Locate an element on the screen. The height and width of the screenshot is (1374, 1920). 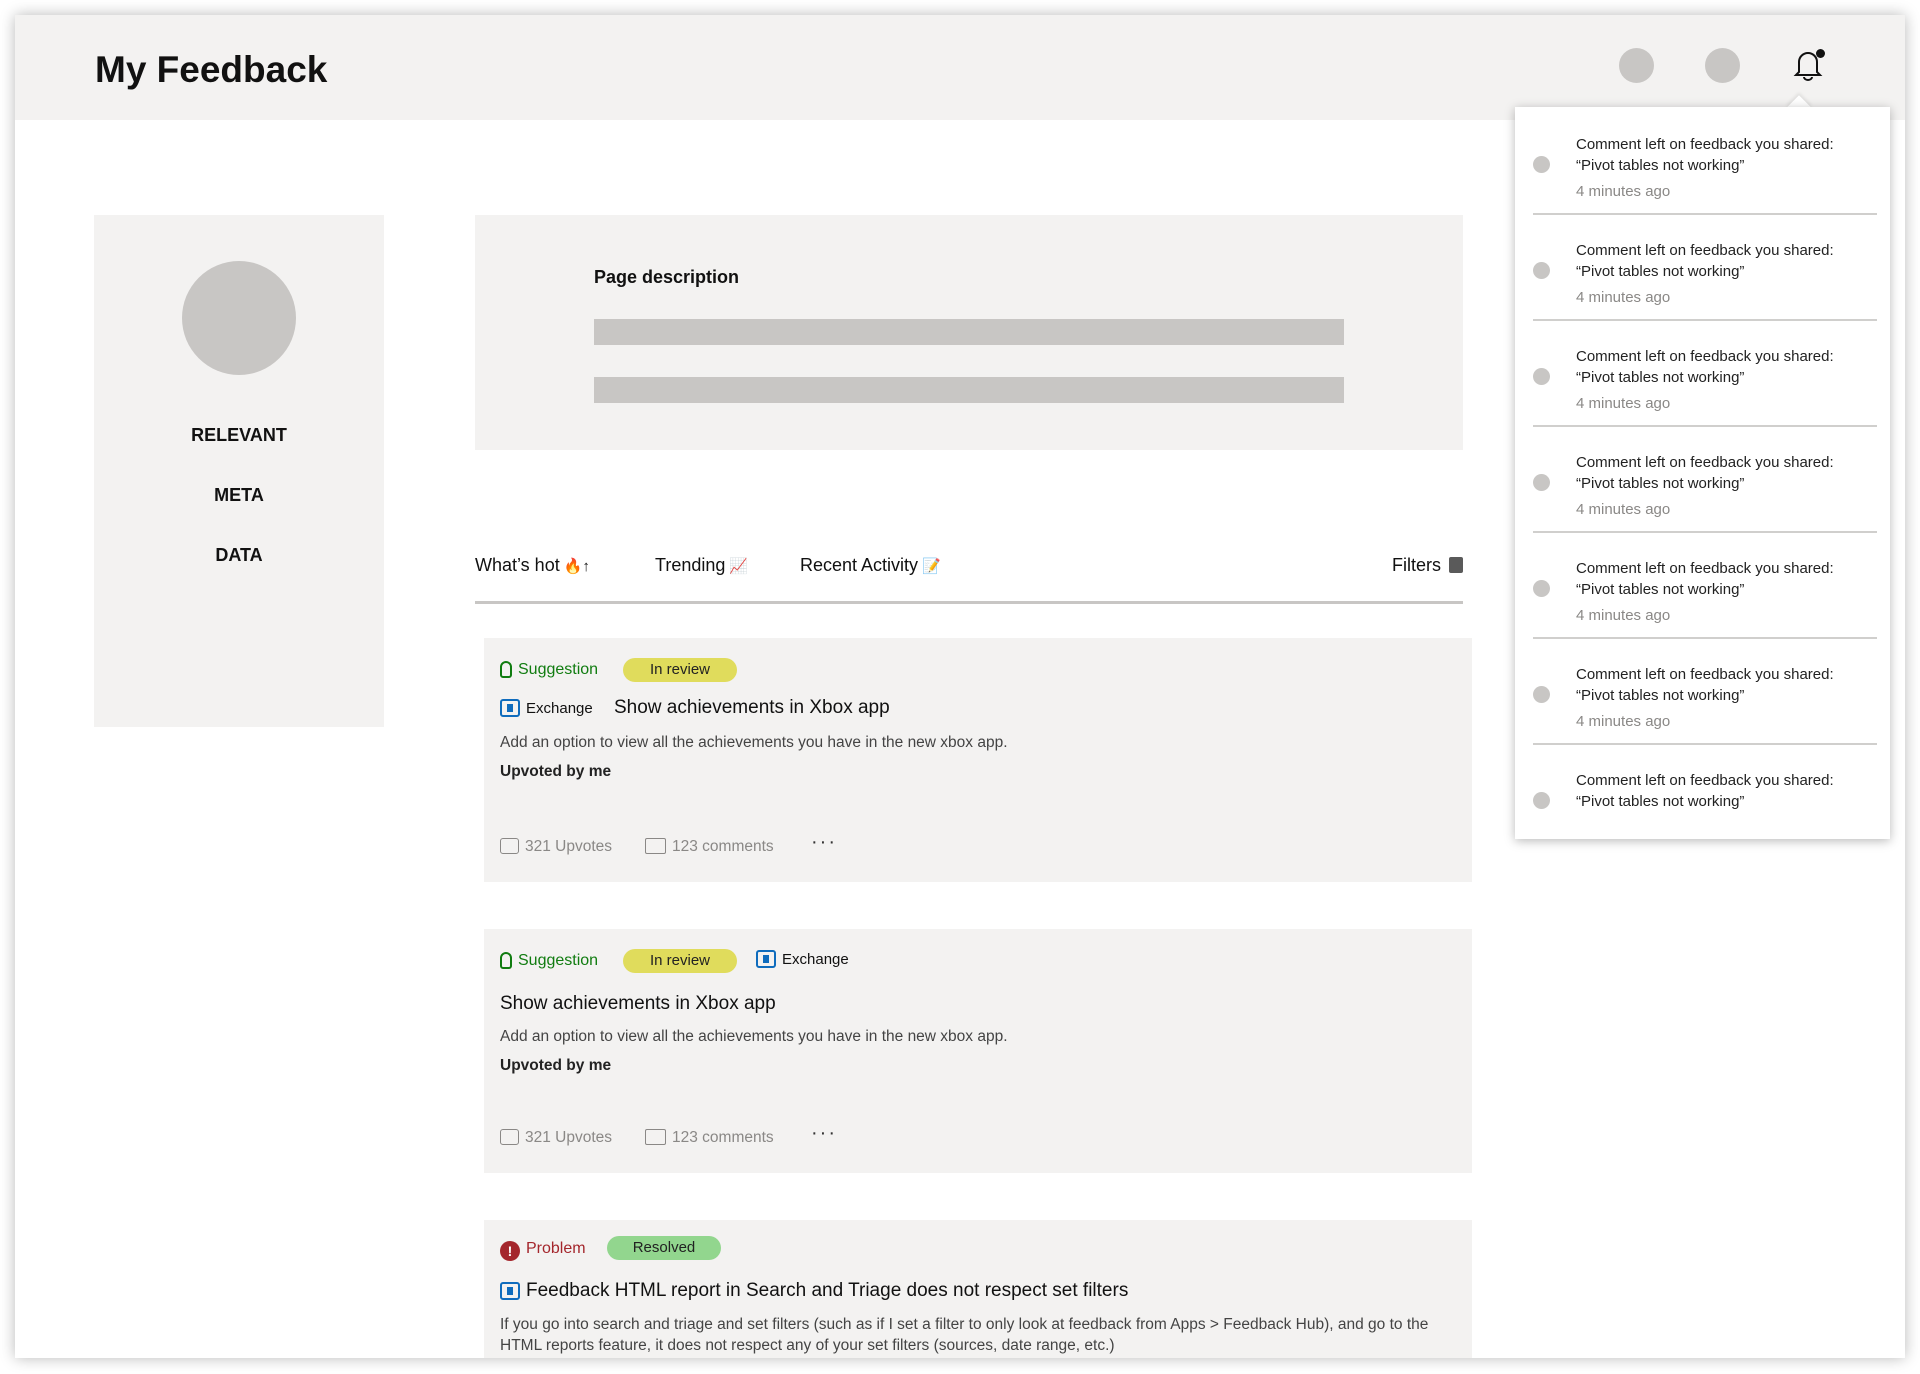
status-badge: Resolved is located at coordinates (664, 1248).